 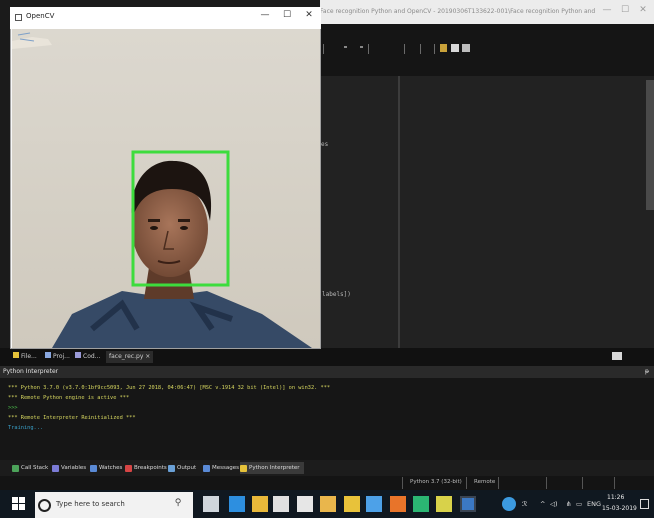 What do you see at coordinates (607, 11) in the screenshot?
I see `ide-minimize-button: —` at bounding box center [607, 11].